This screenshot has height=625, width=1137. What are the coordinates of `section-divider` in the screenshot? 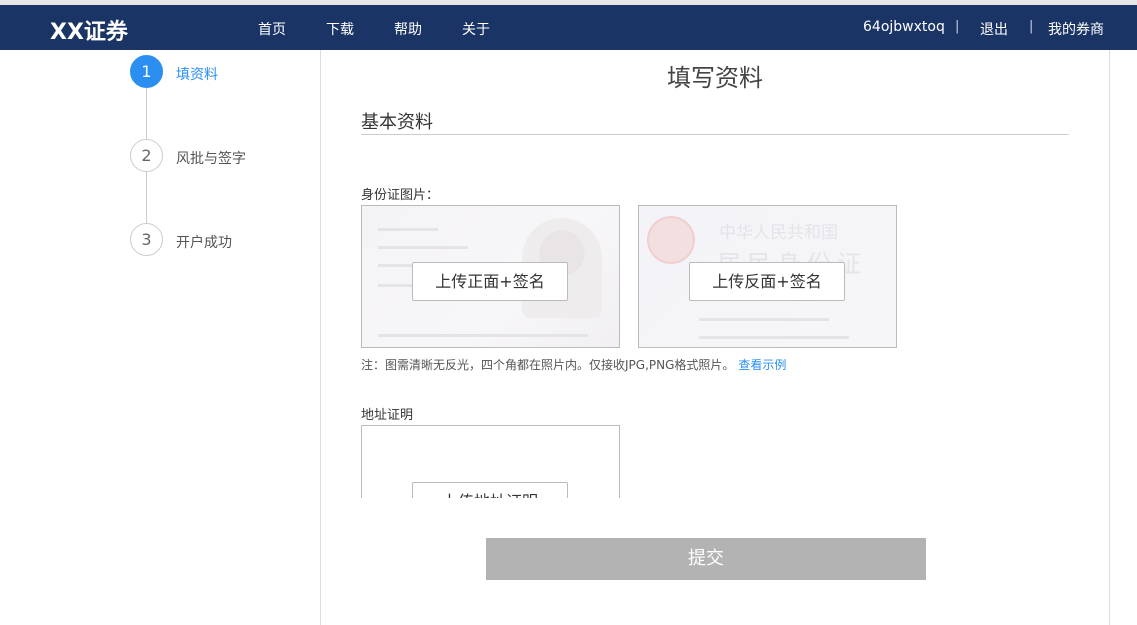 It's located at (715, 134).